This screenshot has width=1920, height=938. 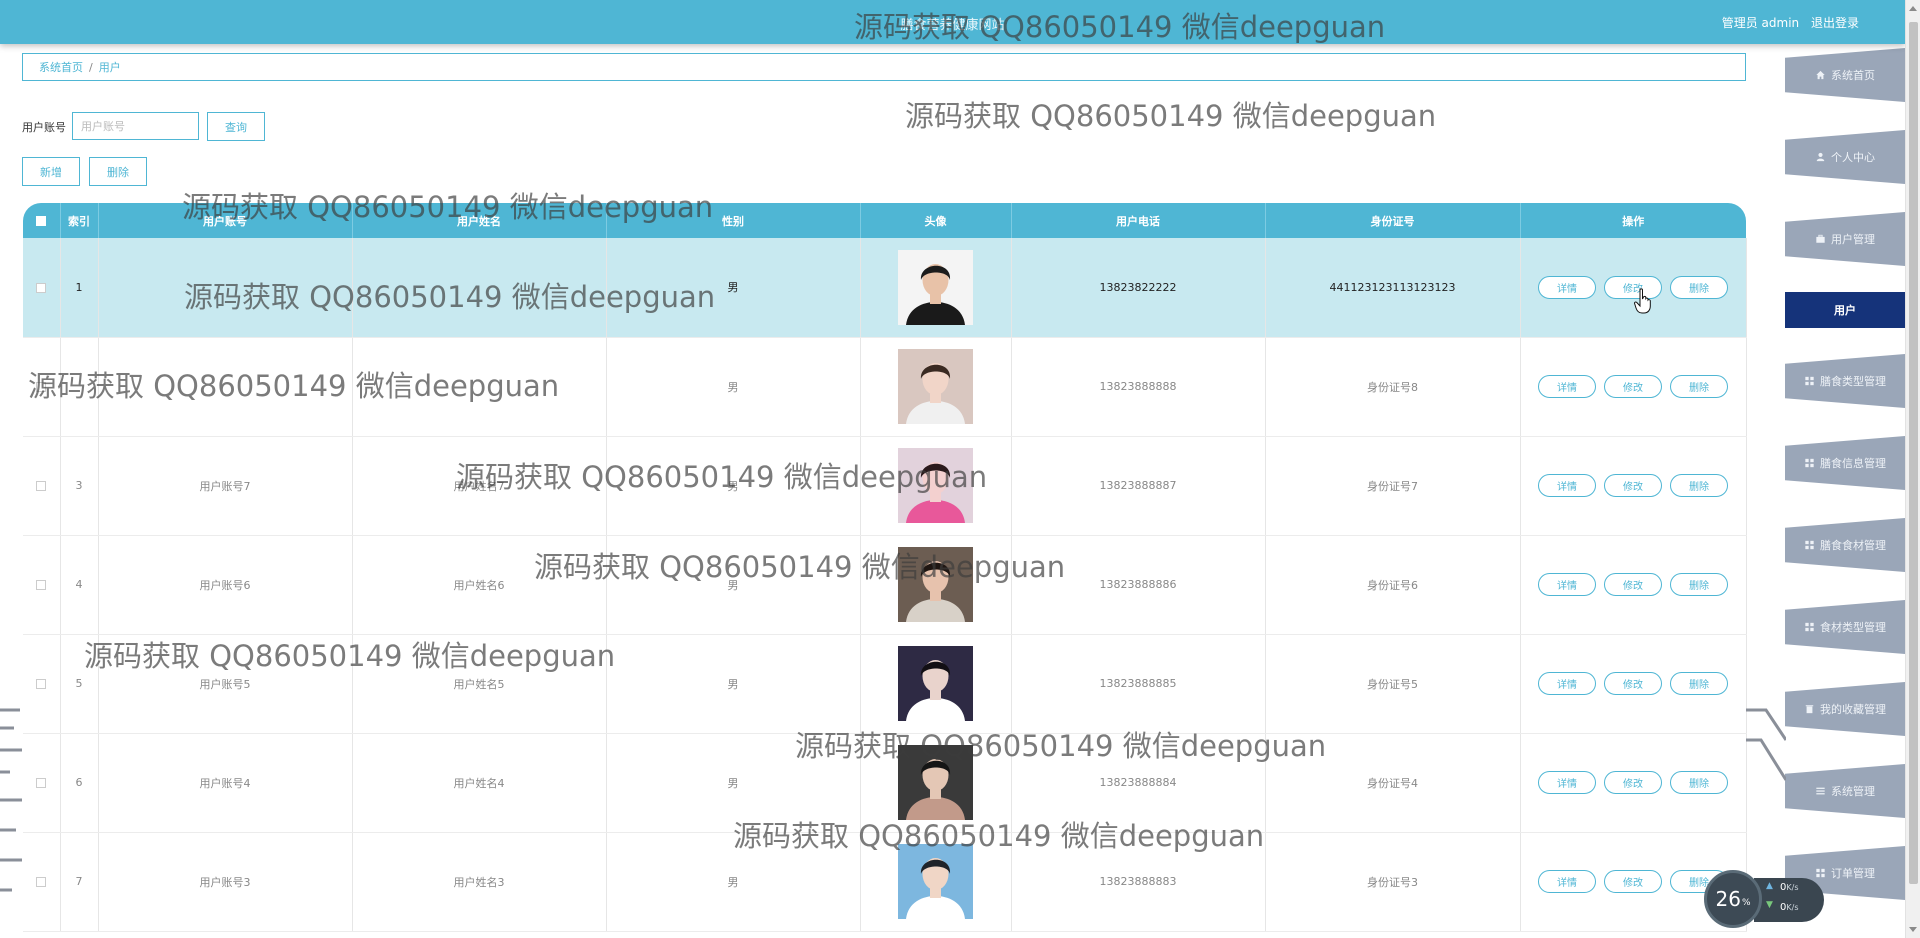 What do you see at coordinates (118, 171) in the screenshot?
I see `batch-delete-button: 删除` at bounding box center [118, 171].